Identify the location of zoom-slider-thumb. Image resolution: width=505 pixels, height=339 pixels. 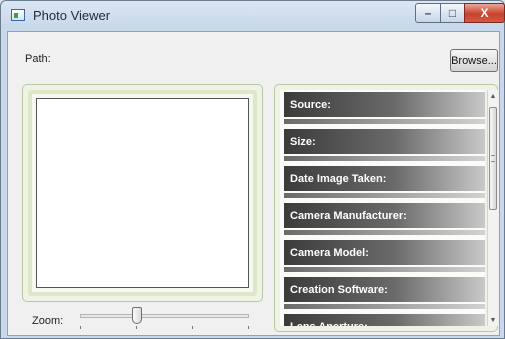
(137, 315).